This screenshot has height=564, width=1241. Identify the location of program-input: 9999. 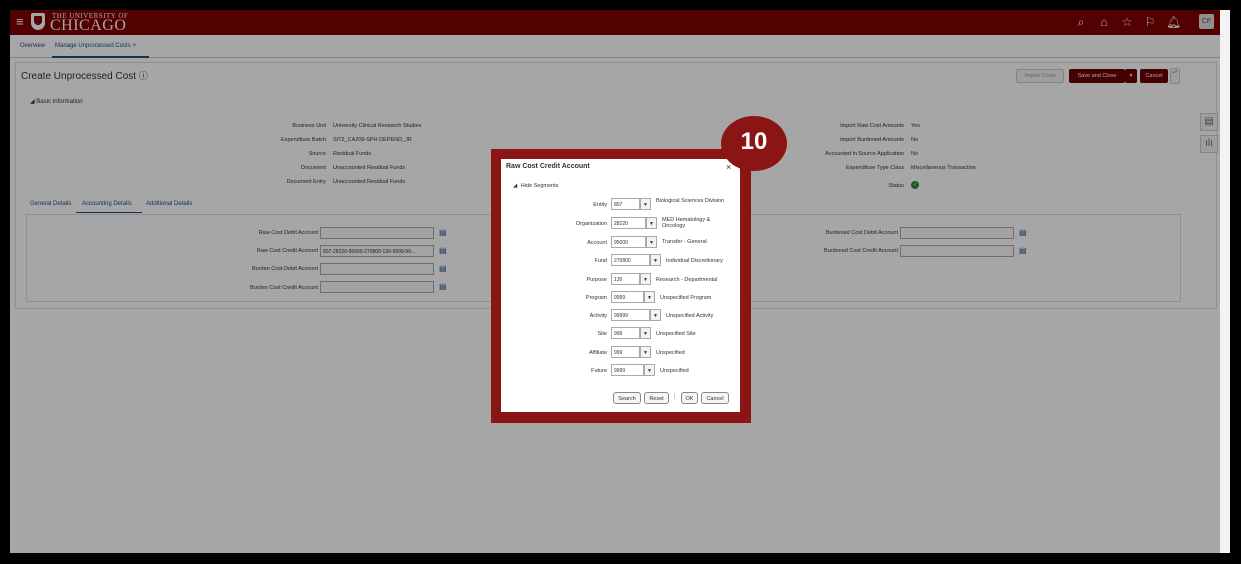
(627, 297).